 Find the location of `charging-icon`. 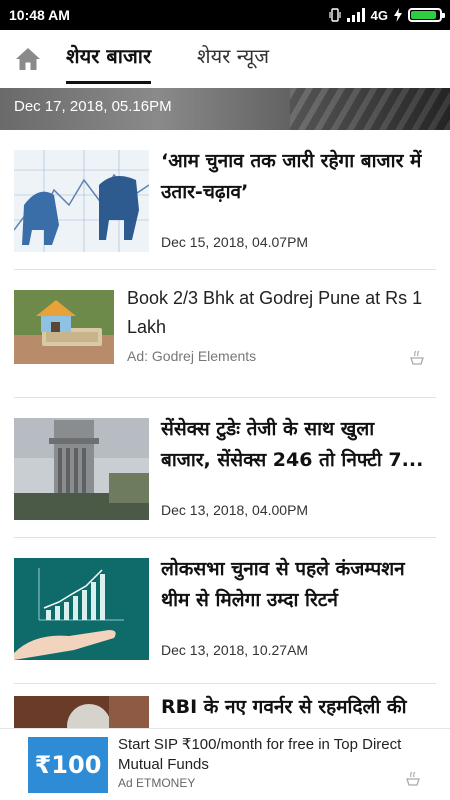

charging-icon is located at coordinates (398, 15).